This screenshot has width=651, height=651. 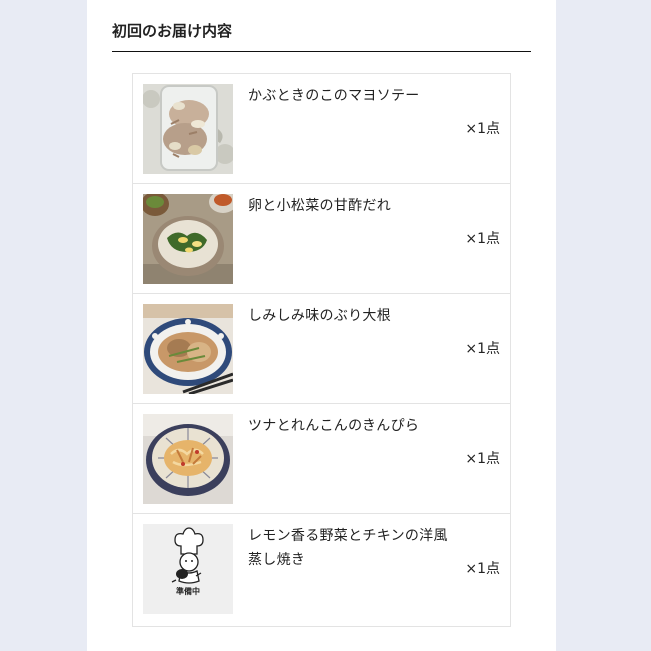 I want to click on preparing-label: 準備中, so click(x=188, y=591).